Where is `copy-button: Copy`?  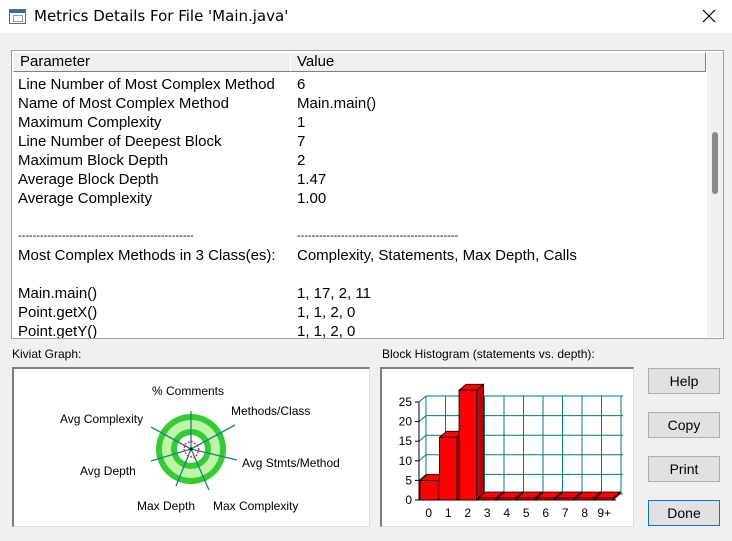
copy-button: Copy is located at coordinates (684, 425).